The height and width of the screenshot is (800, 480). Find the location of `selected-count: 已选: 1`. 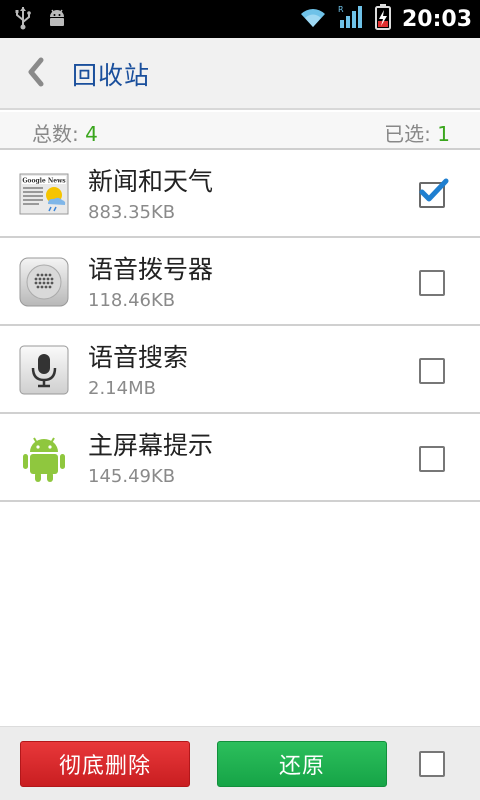

selected-count: 已选: 1 is located at coordinates (417, 132).